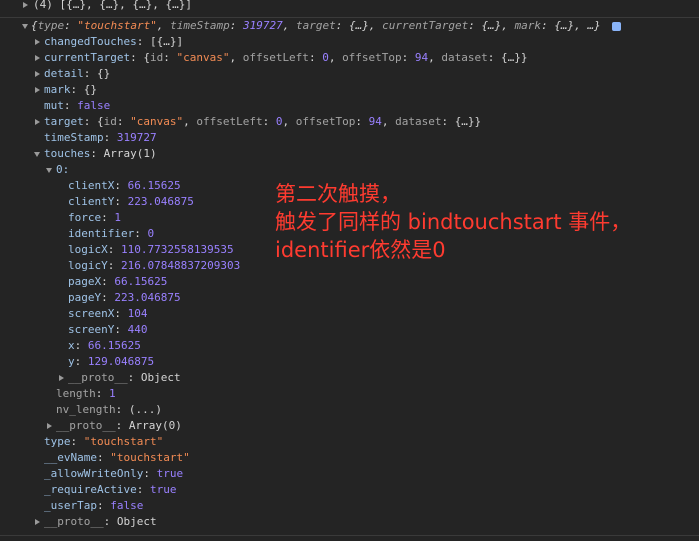 The width and height of the screenshot is (699, 541). What do you see at coordinates (338, 194) in the screenshot?
I see `annotation-line: 第二次触摸，` at bounding box center [338, 194].